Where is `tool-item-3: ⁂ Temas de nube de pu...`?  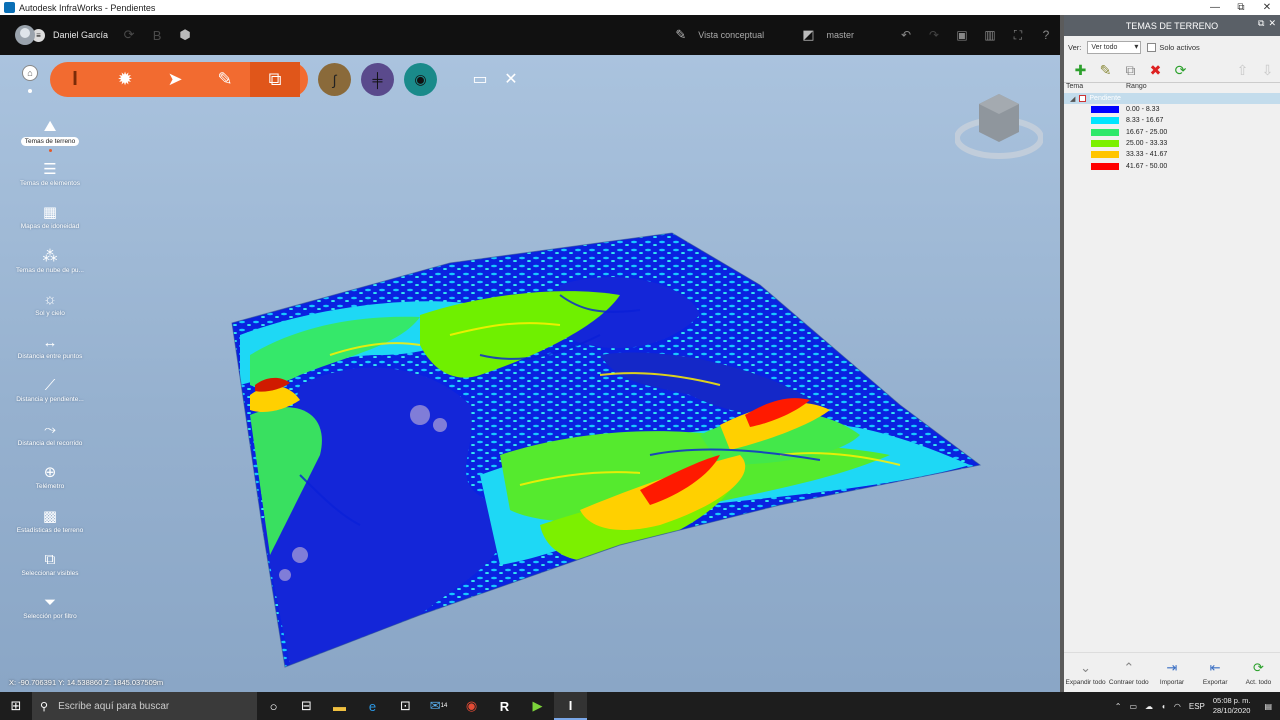 tool-item-3: ⁂ Temas de nube de pu... is located at coordinates (50, 260).